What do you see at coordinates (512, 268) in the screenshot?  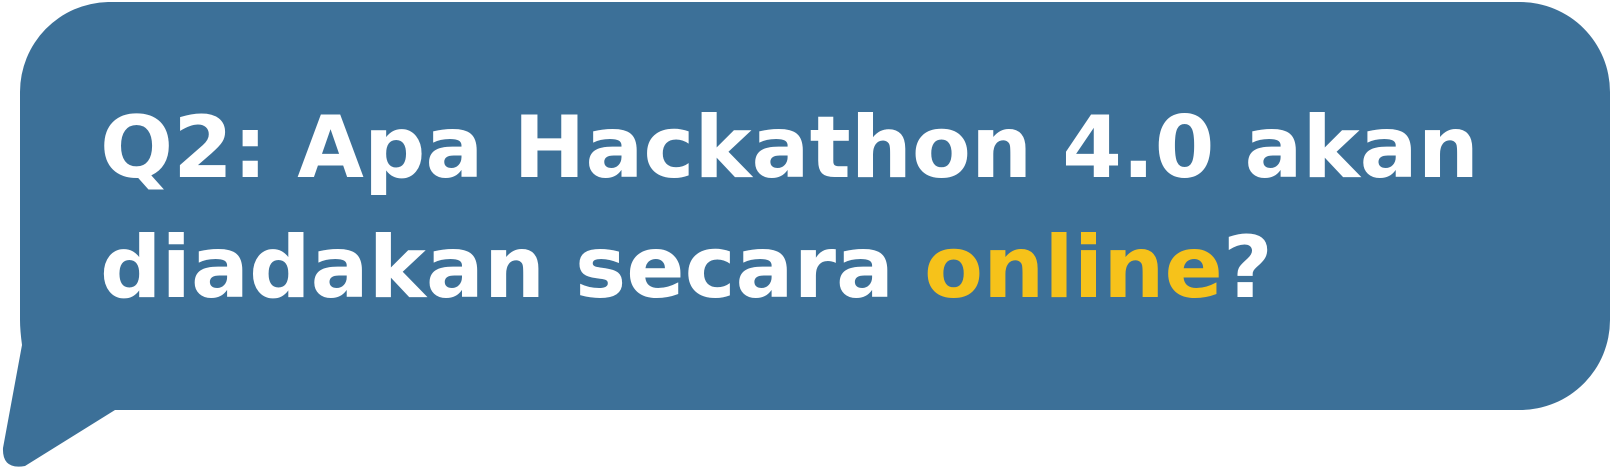 I see `question-line-2-start: diadakan secara` at bounding box center [512, 268].